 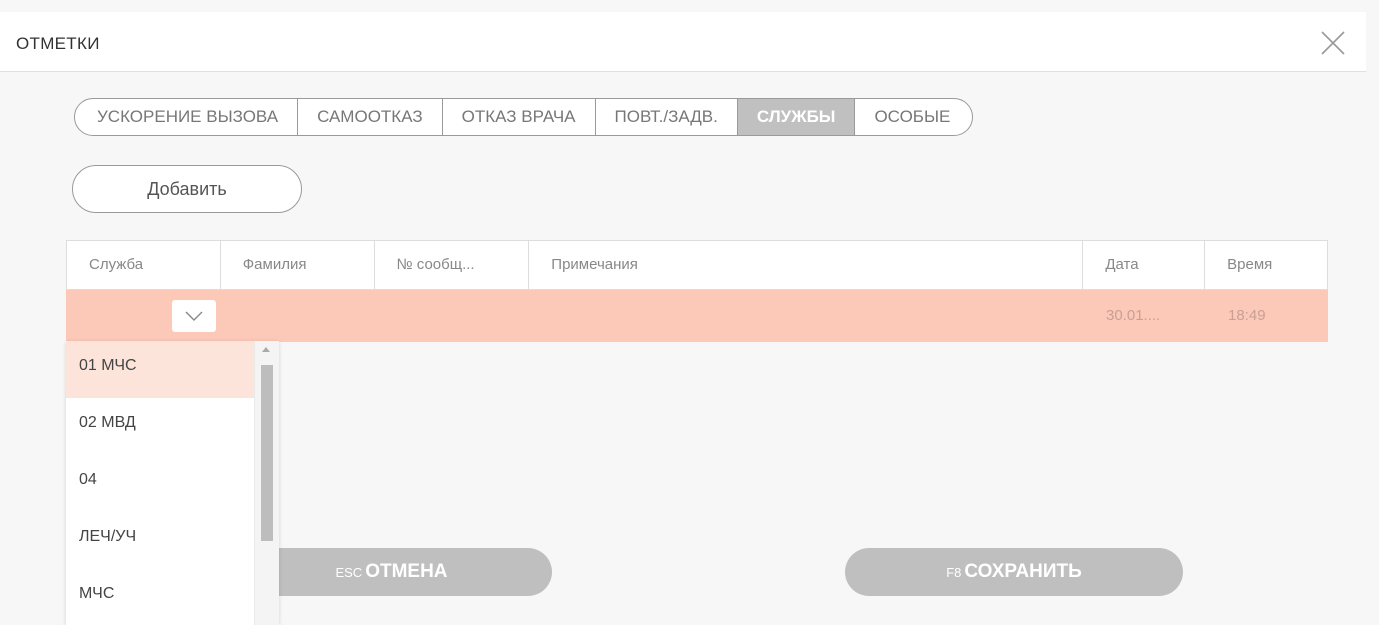 What do you see at coordinates (406, 571) in the screenshot?
I see `cancel-label: ОТМЕНА` at bounding box center [406, 571].